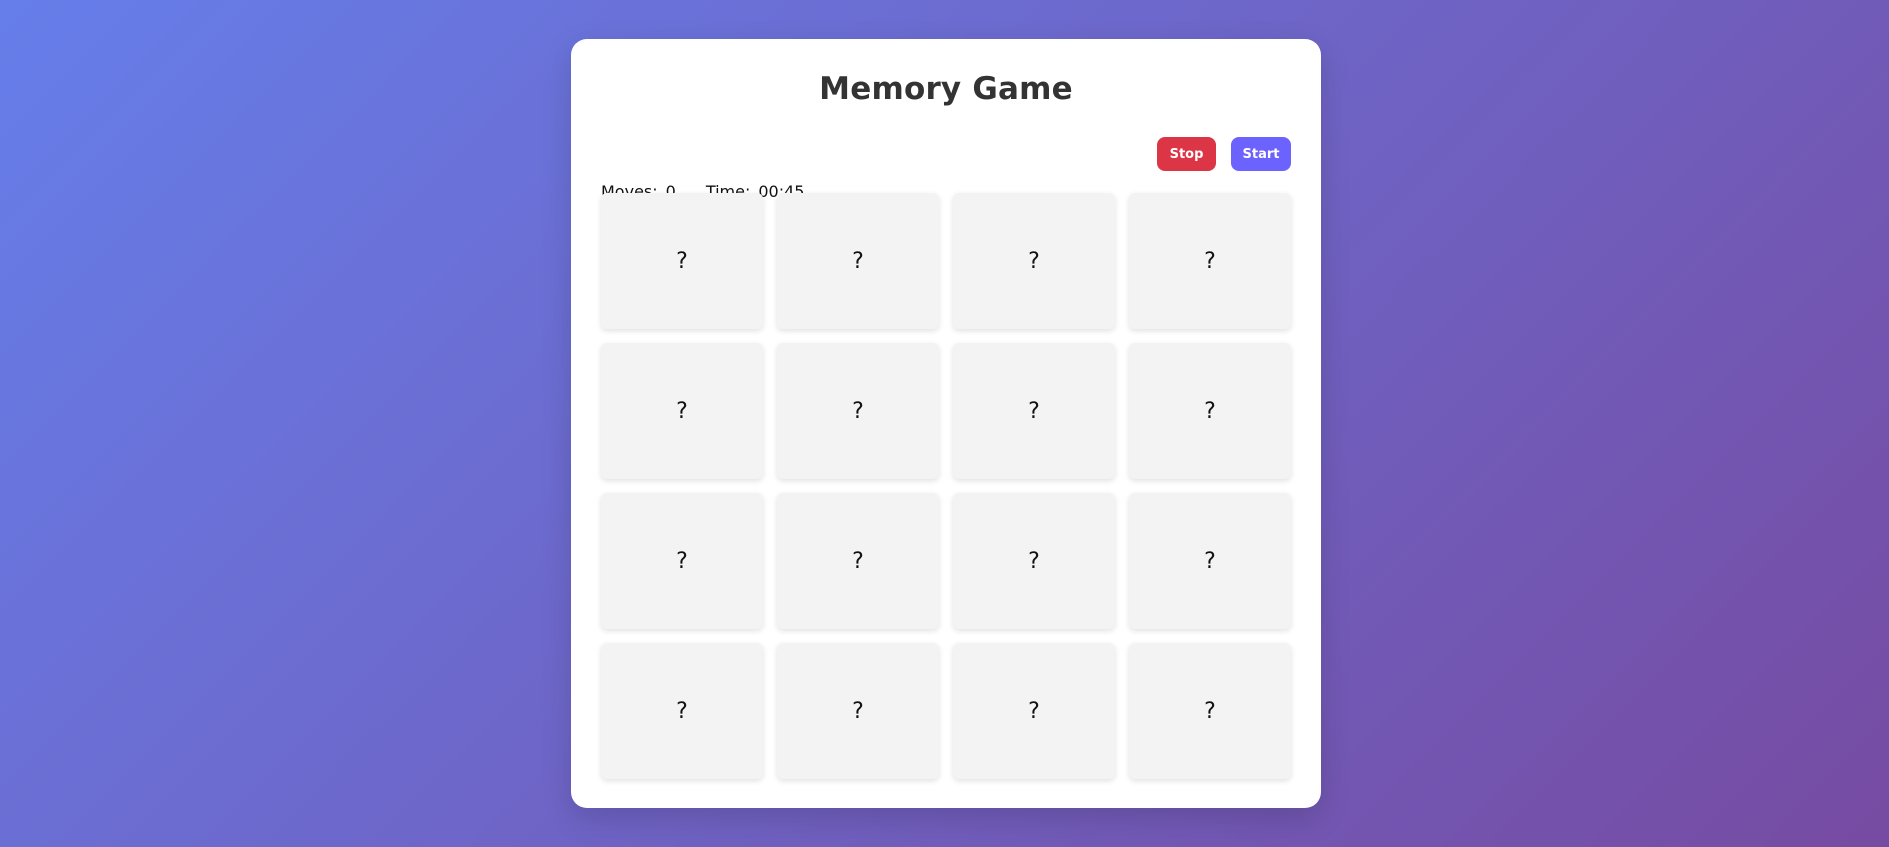 The image size is (1889, 847). Describe the element at coordinates (1224, 154) in the screenshot. I see `game-controls: Stop Start` at that location.